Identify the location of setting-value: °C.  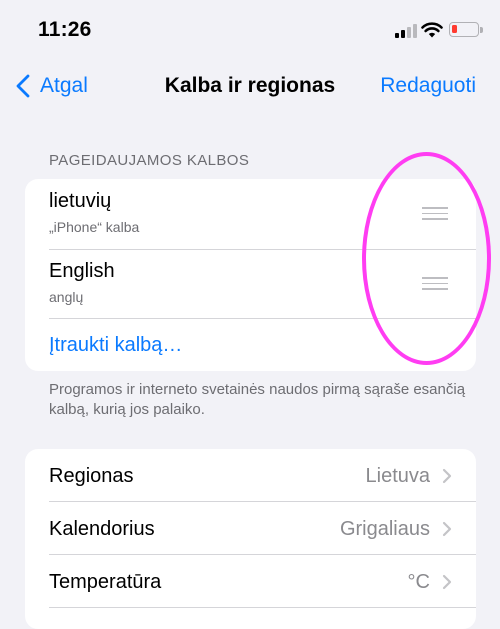
(418, 582).